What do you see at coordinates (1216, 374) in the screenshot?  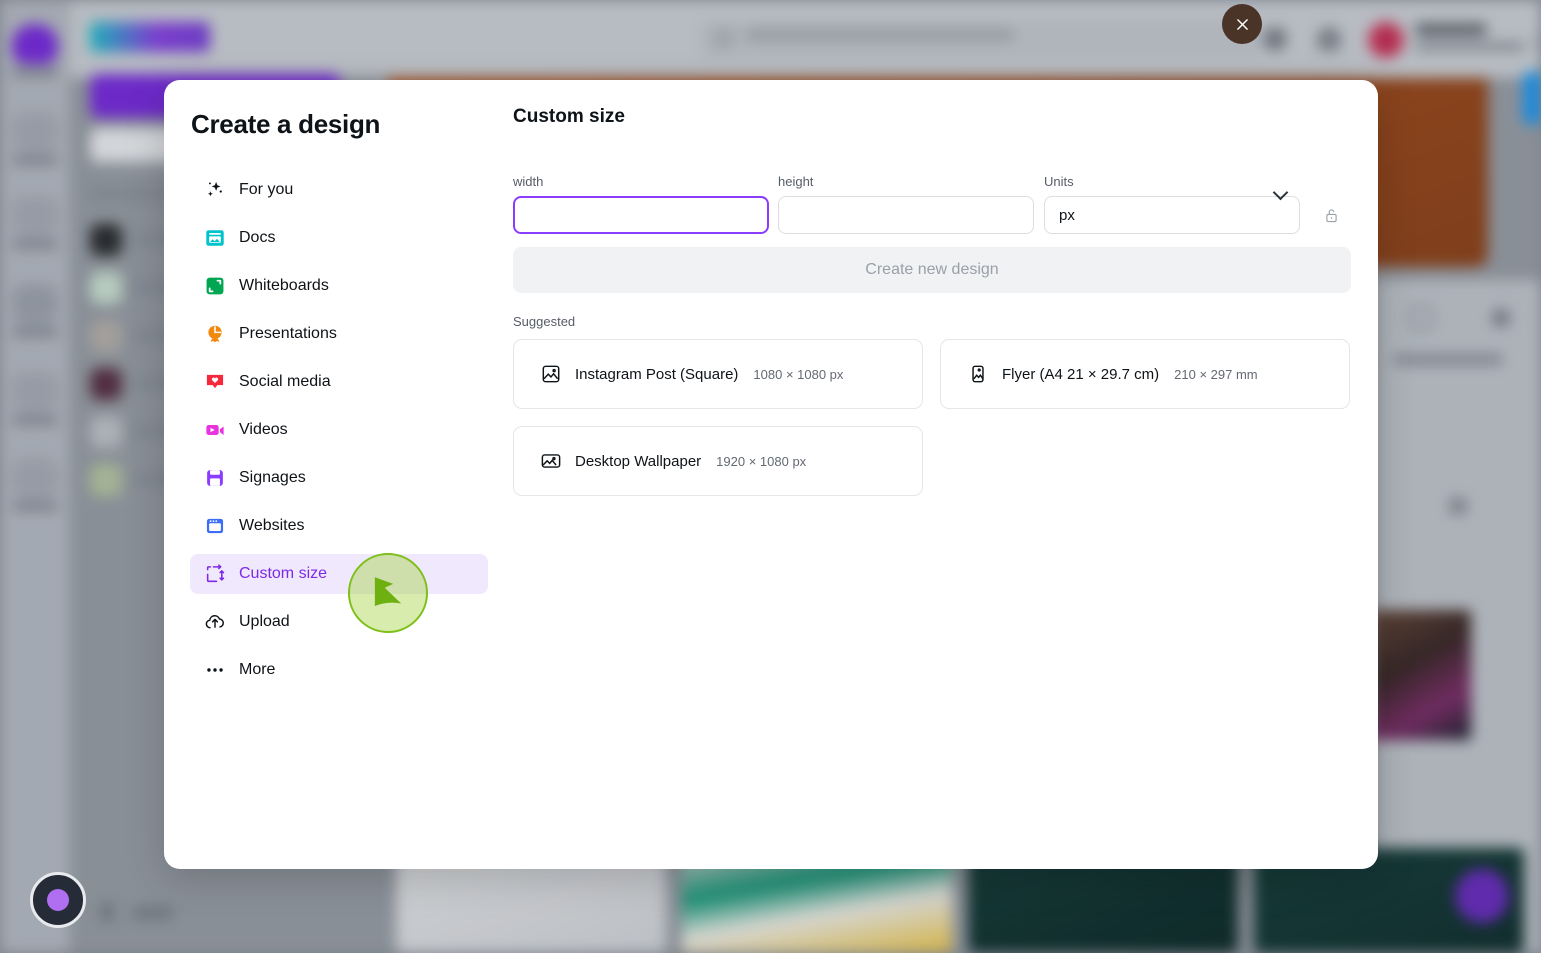 I see `suggested-card-dimensions: 210 × 297 mm` at bounding box center [1216, 374].